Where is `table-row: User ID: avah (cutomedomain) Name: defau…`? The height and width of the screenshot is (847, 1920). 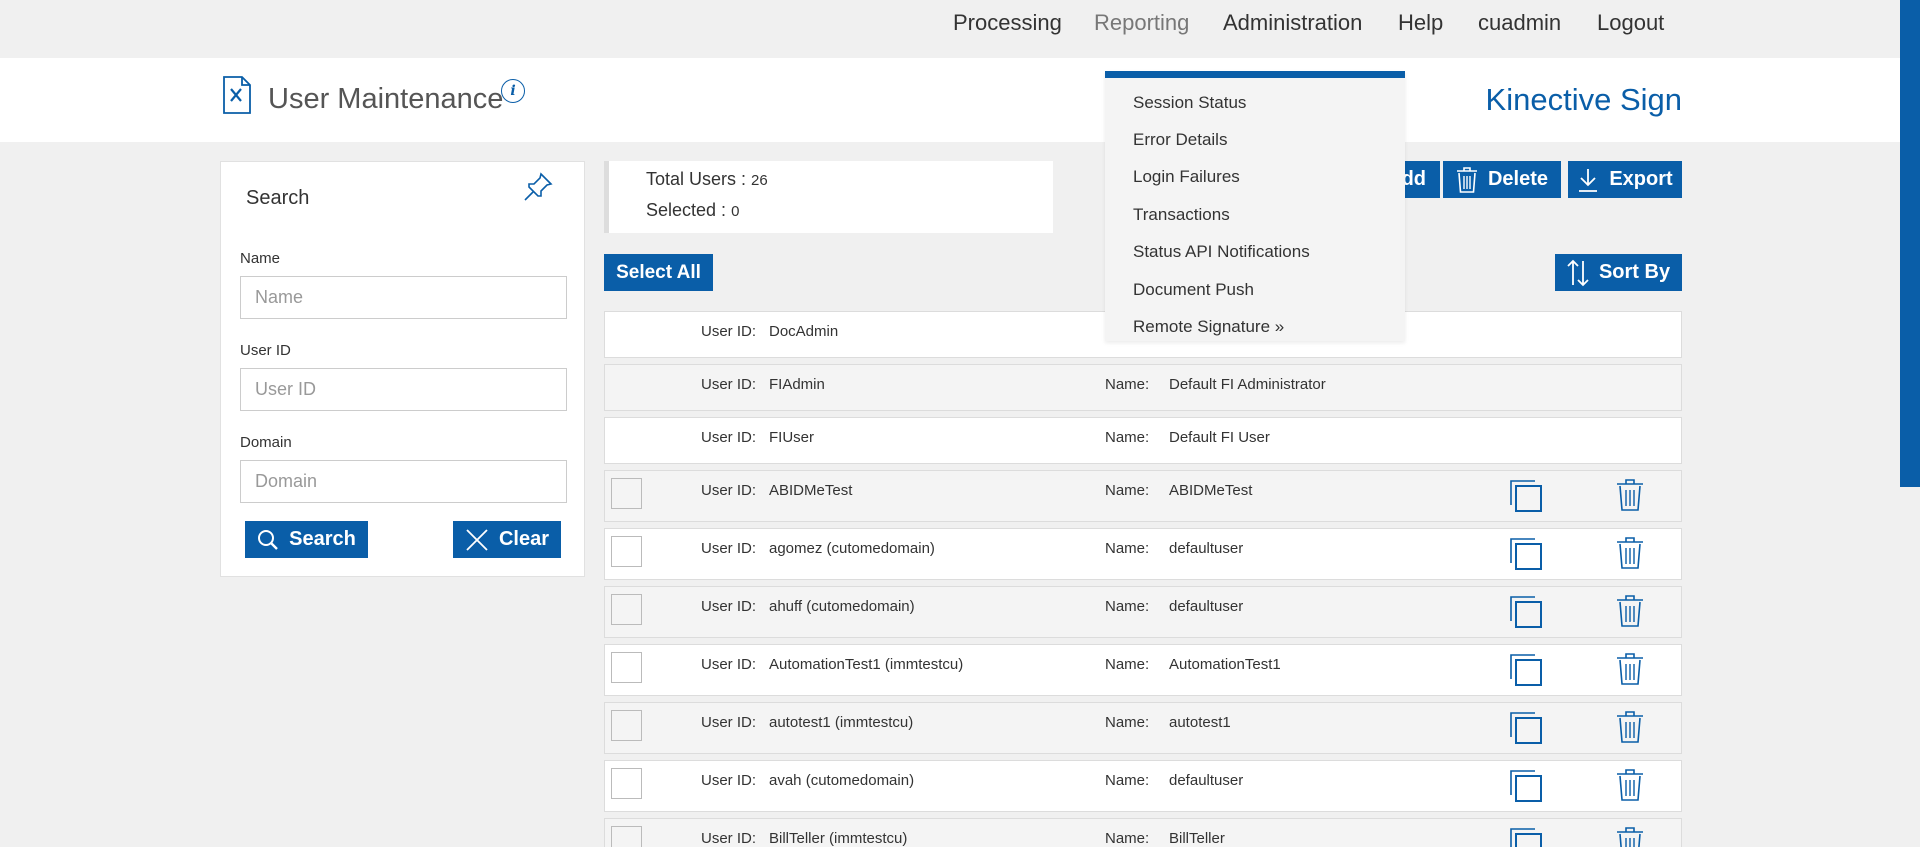 table-row: User ID: avah (cutomedomain) Name: defau… is located at coordinates (1143, 786).